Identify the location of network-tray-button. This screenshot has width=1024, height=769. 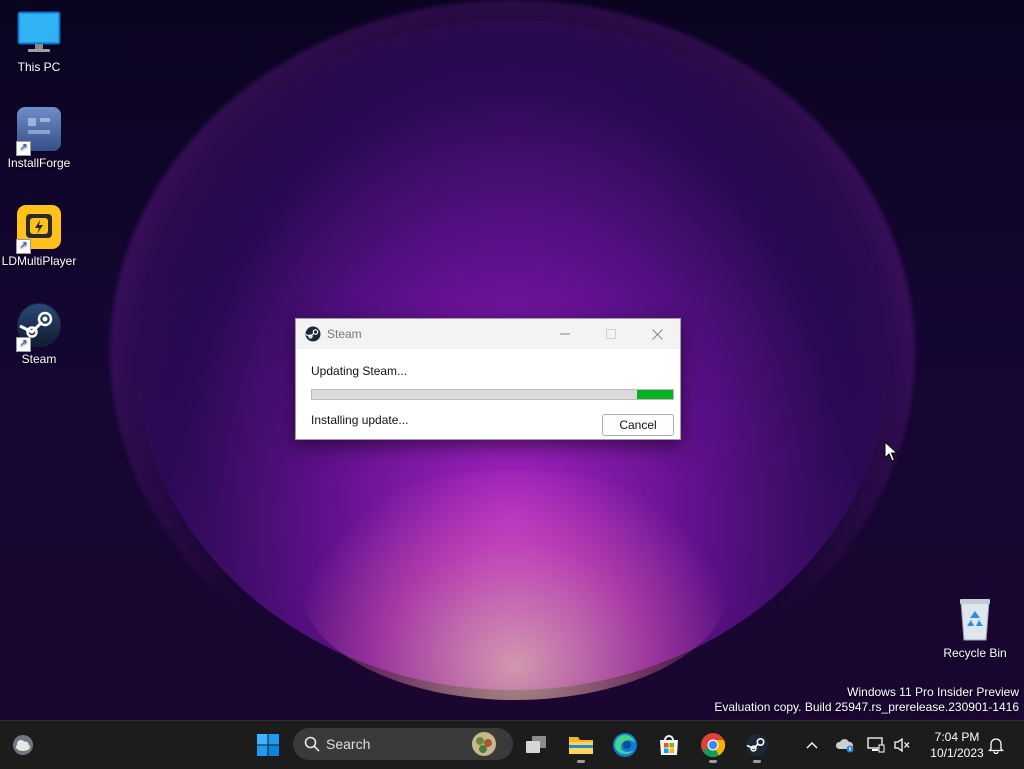
(876, 745).